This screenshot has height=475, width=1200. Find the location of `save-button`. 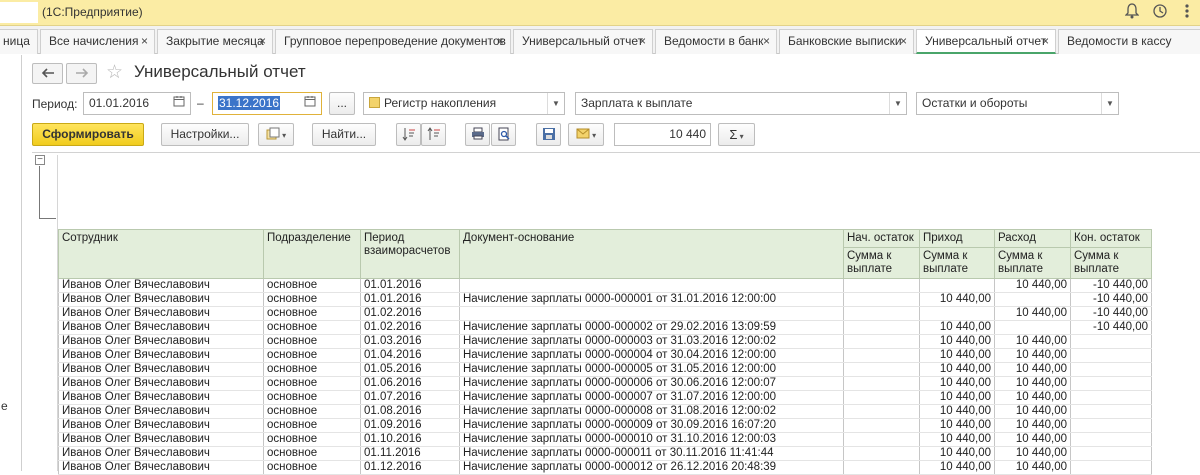

save-button is located at coordinates (548, 134).